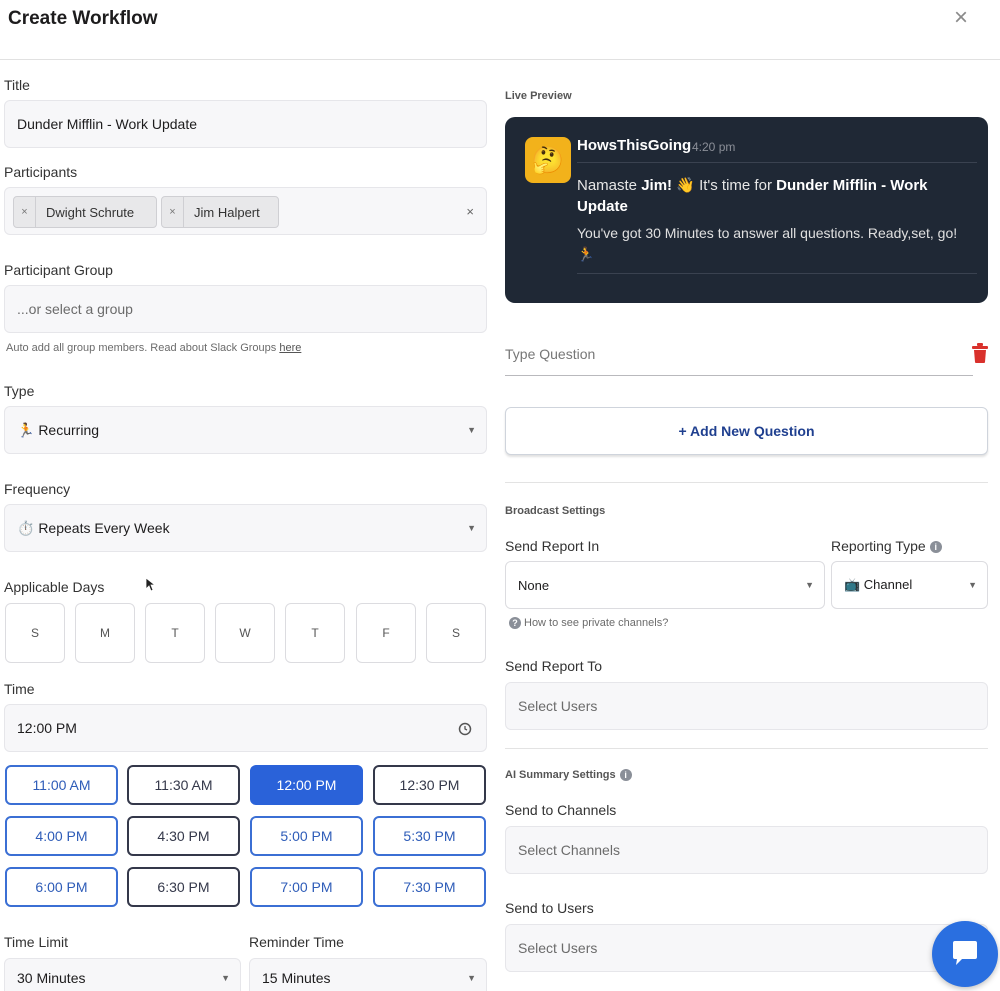 Image resolution: width=1000 pixels, height=991 pixels. What do you see at coordinates (470, 211) in the screenshot?
I see `clear-participants-icon: ×` at bounding box center [470, 211].